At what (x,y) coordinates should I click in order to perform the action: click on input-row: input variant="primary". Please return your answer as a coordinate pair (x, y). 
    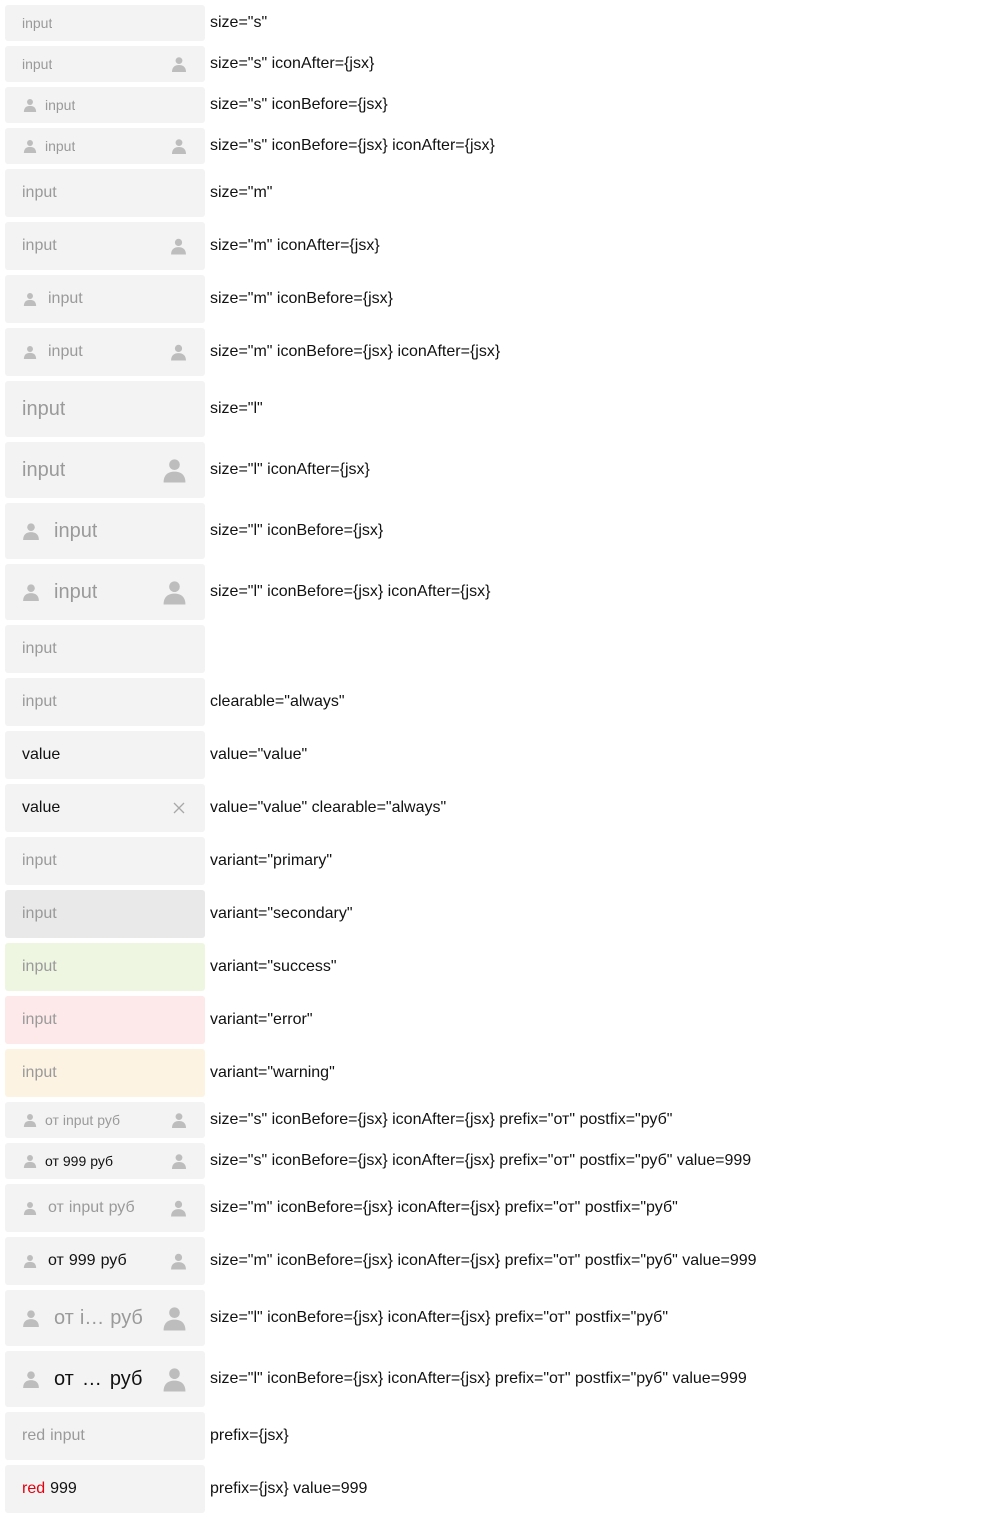
    Looking at the image, I should click on (485, 861).